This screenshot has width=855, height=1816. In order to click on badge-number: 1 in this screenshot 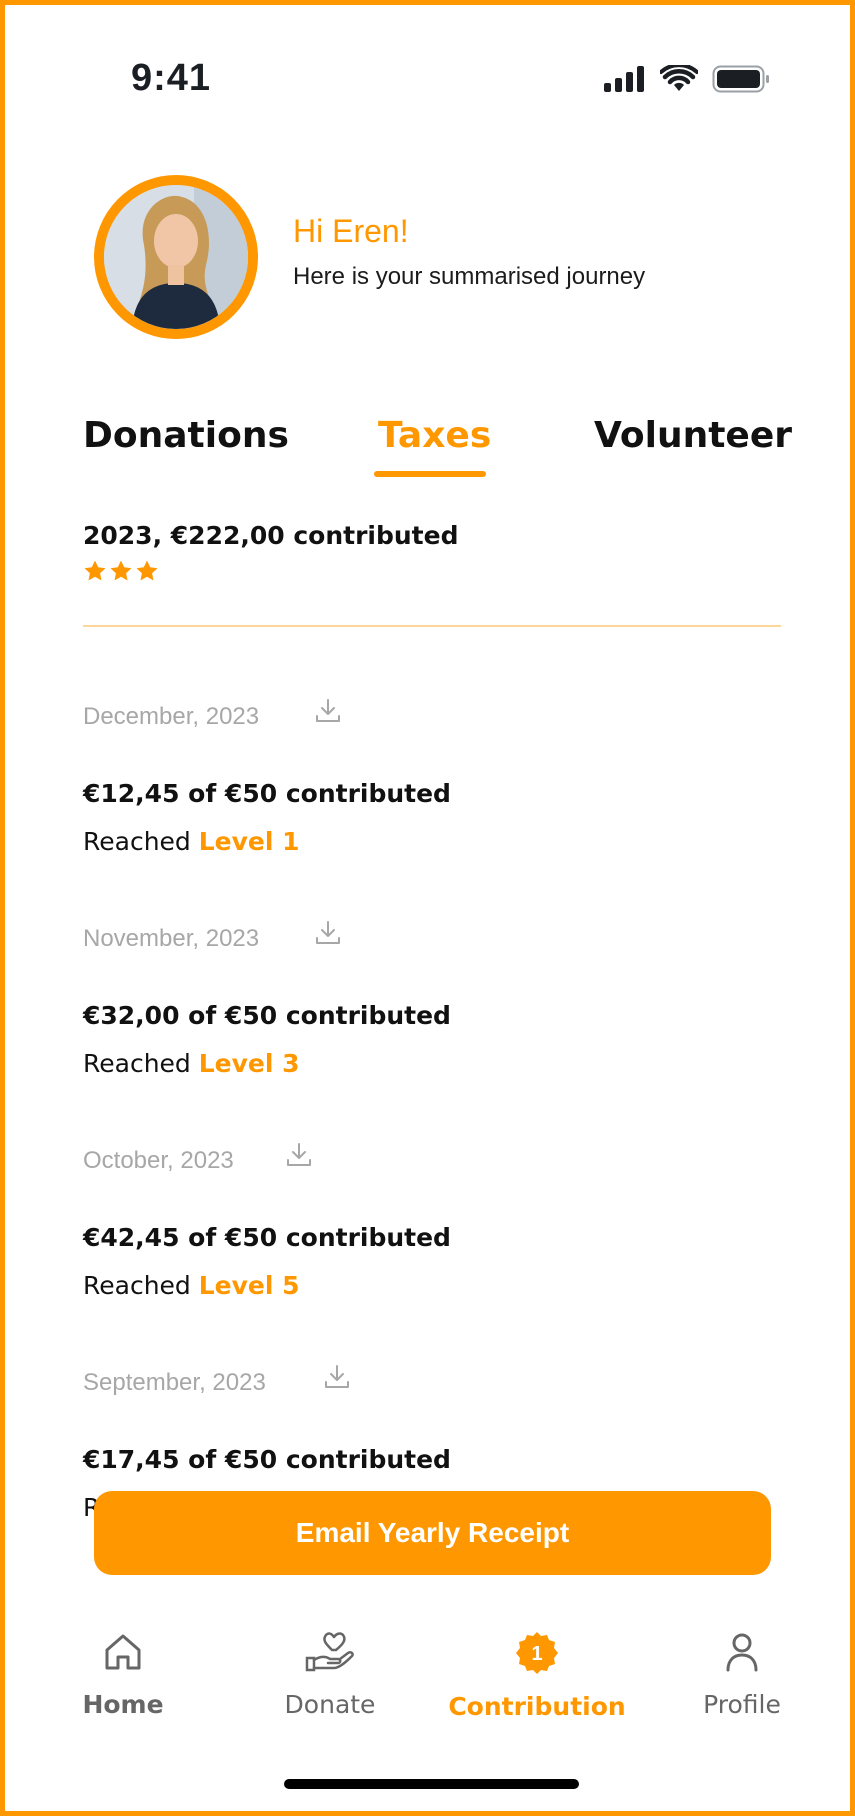, I will do `click(536, 1654)`.